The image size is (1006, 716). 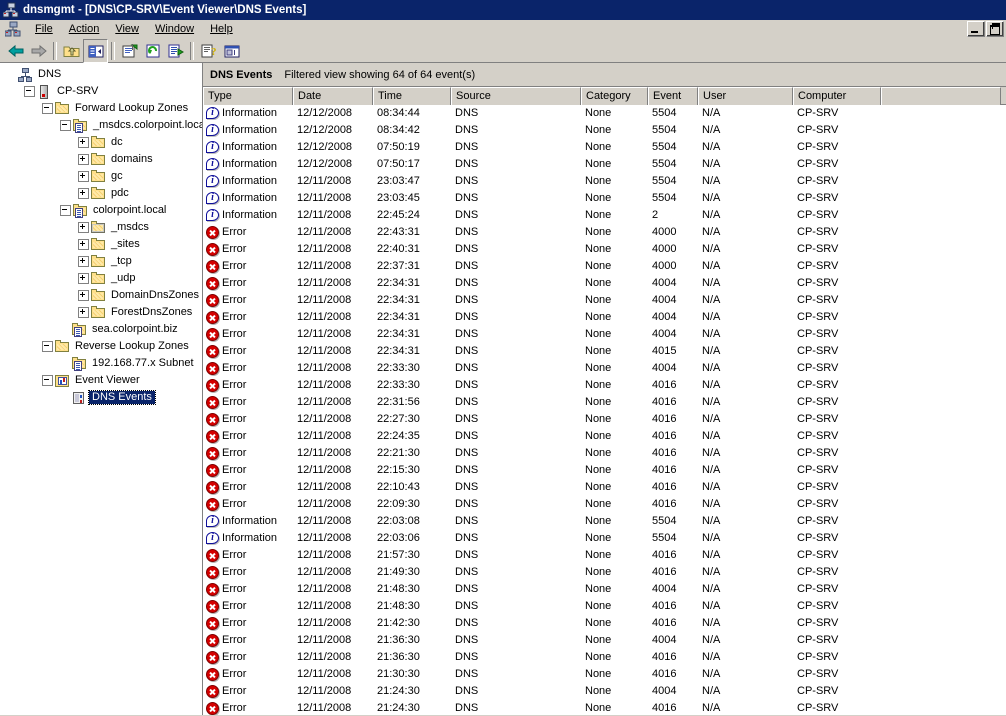 What do you see at coordinates (152, 51) in the screenshot?
I see `refresh-button` at bounding box center [152, 51].